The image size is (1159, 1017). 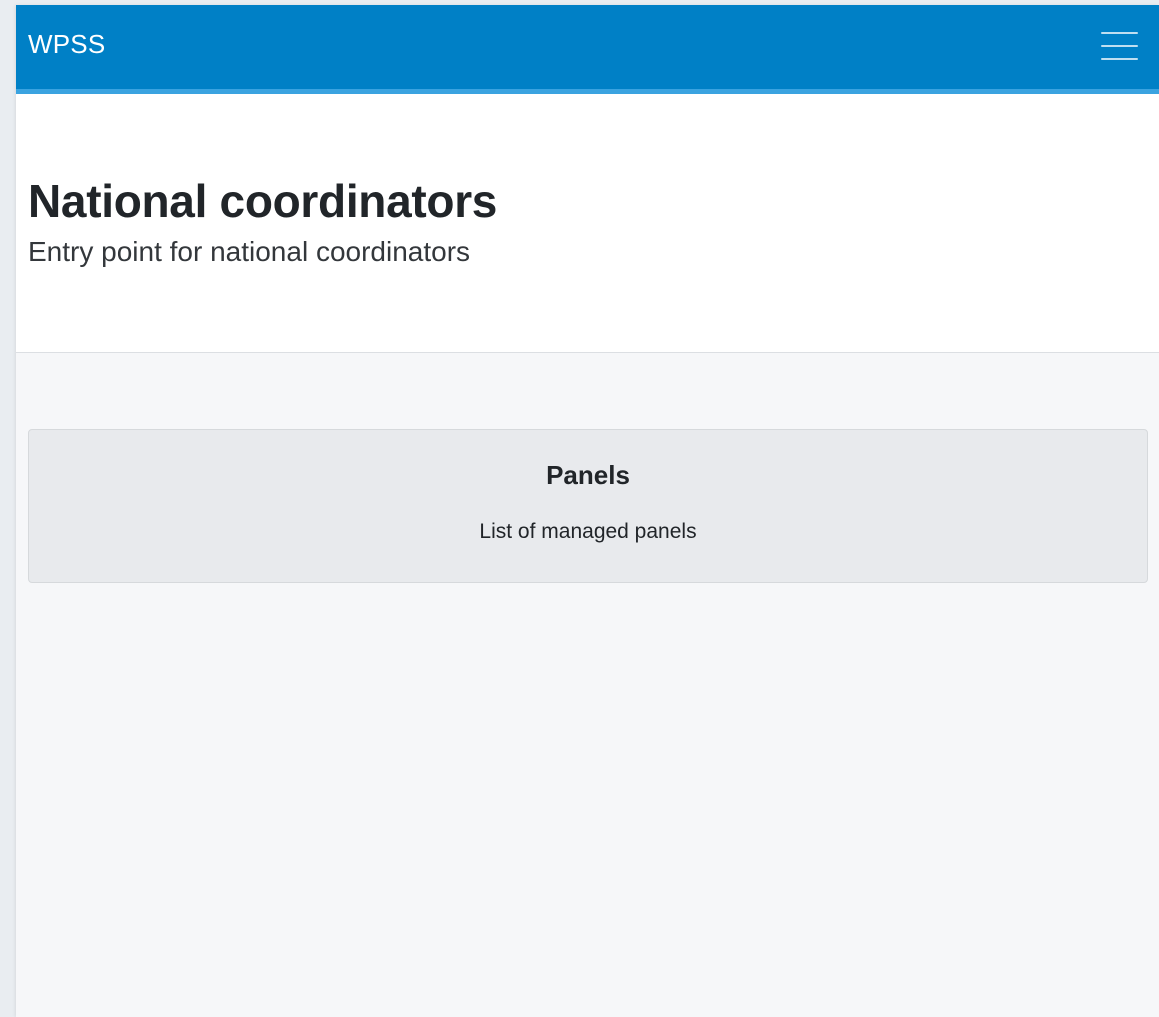 I want to click on page-subtitle: Entry point for national coordinators, so click(x=249, y=251).